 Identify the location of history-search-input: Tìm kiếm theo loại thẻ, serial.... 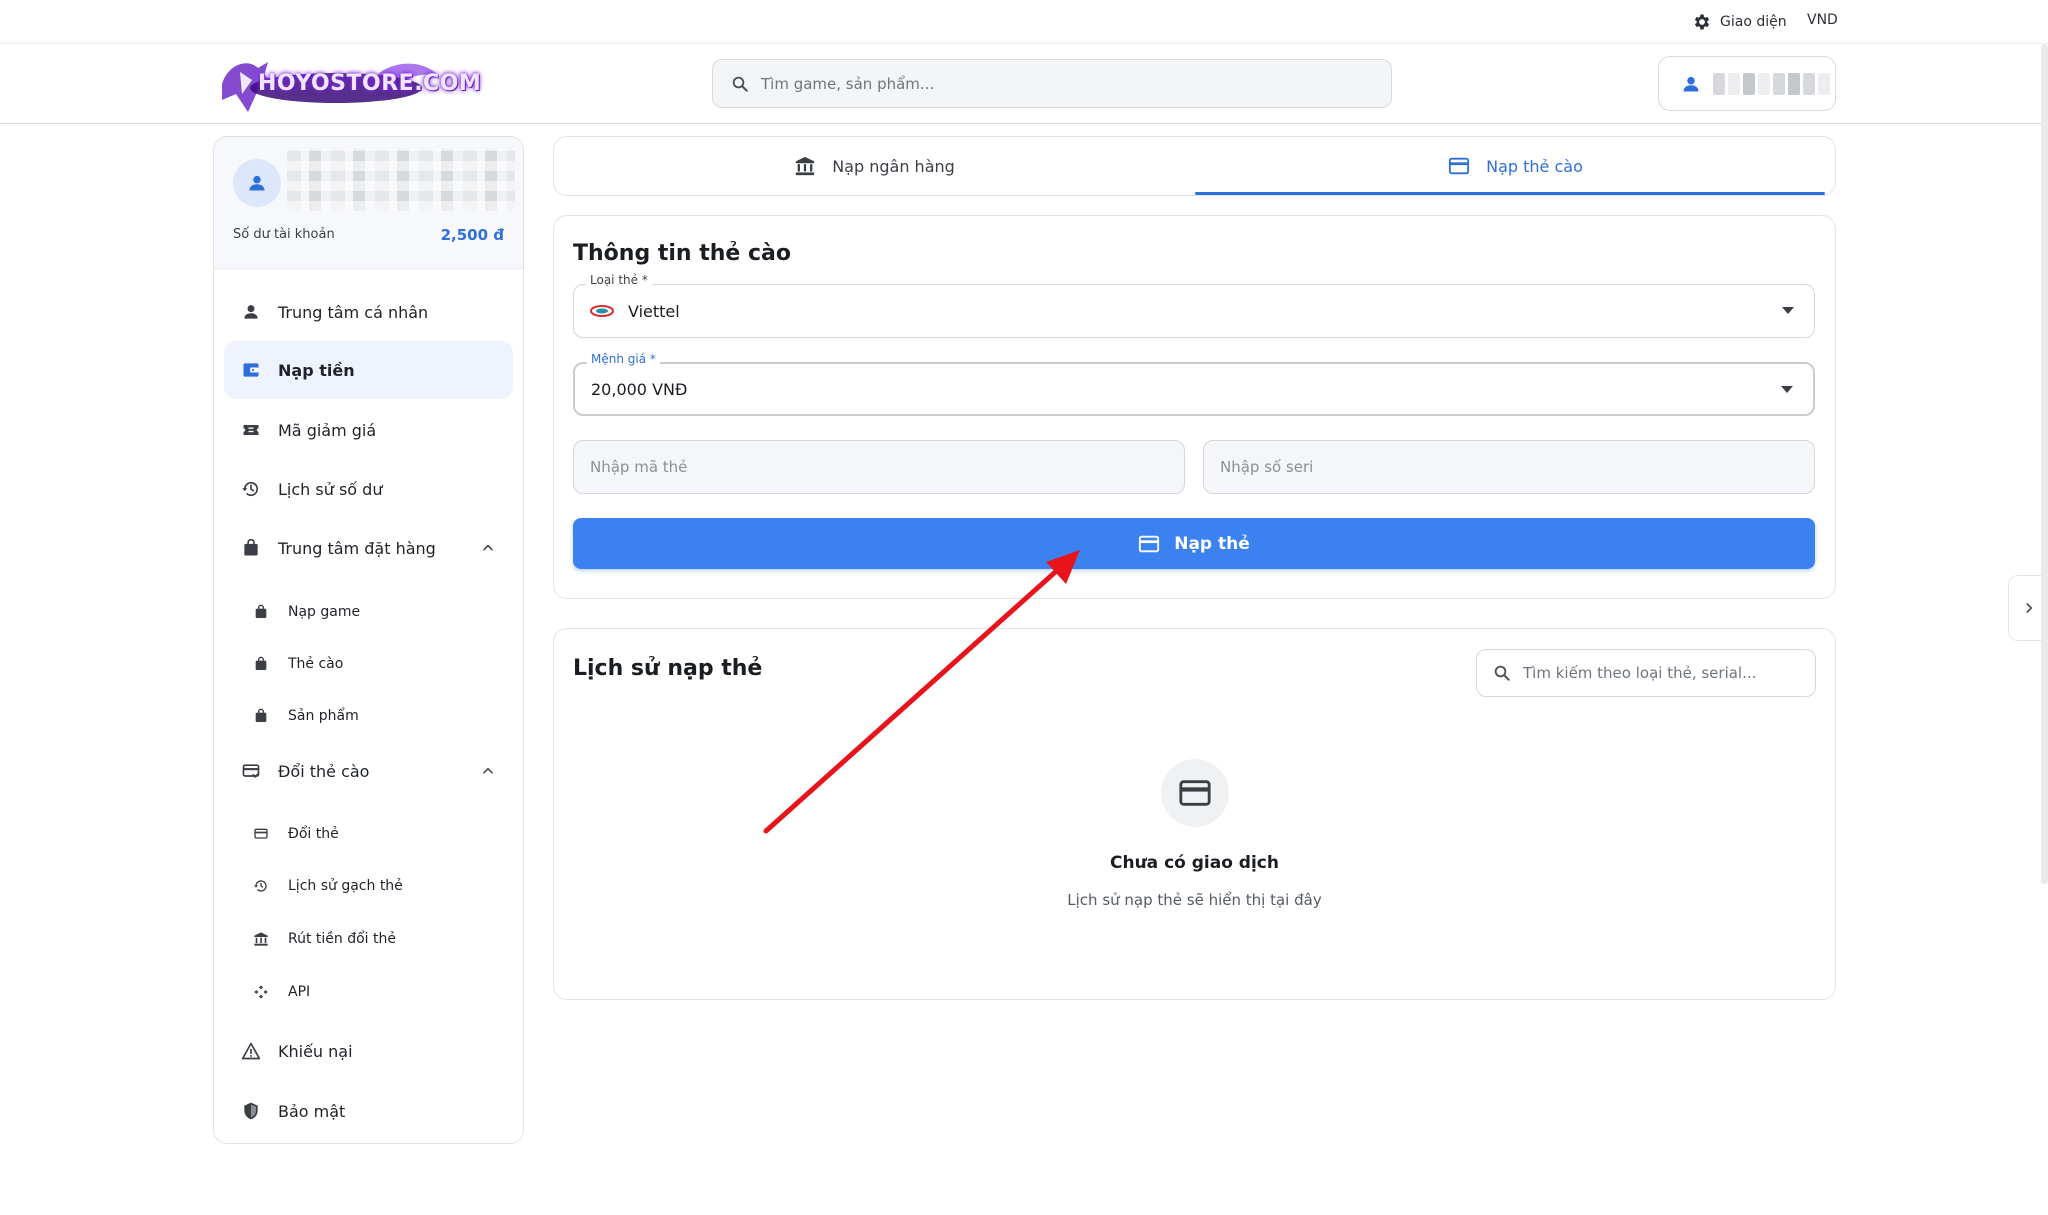
(1639, 673).